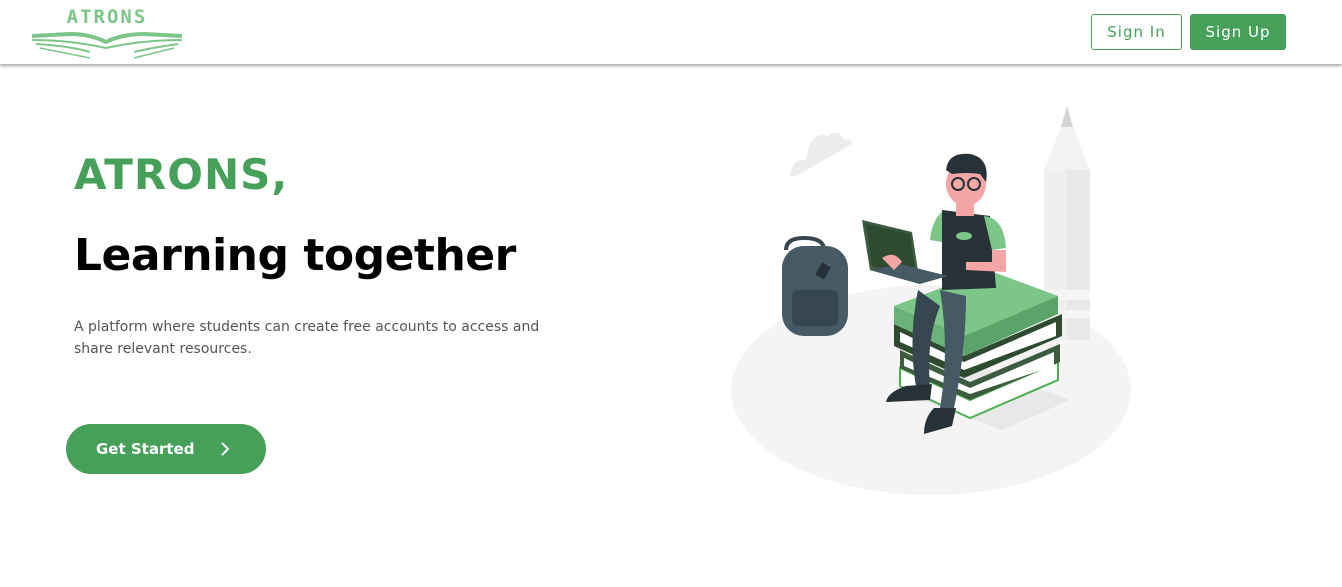 The width and height of the screenshot is (1342, 587). I want to click on sign-up-button: Sign Up, so click(1238, 32).